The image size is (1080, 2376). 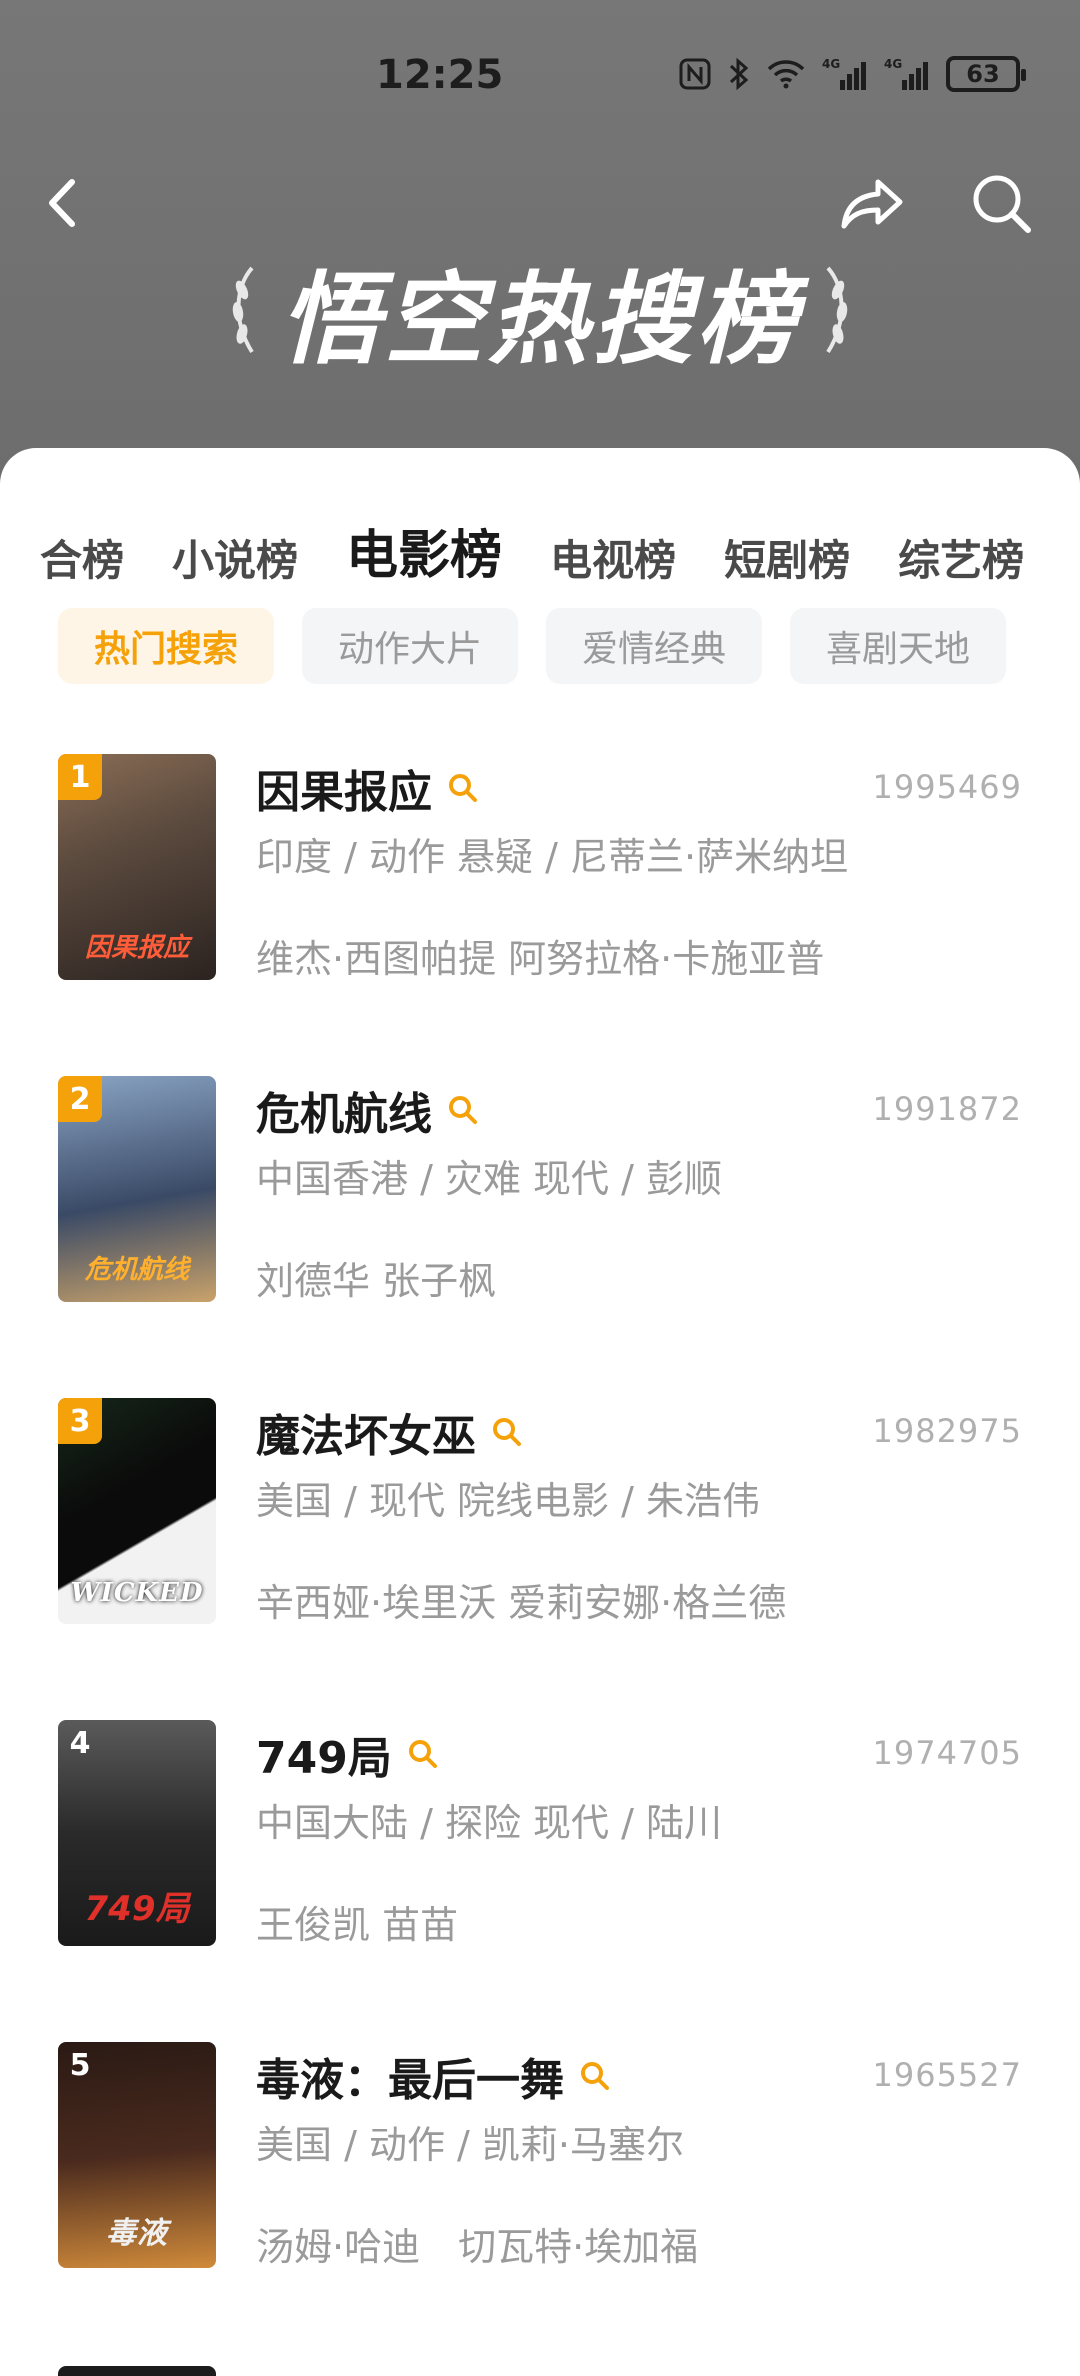 I want to click on laurel-right-icon, so click(x=837, y=310).